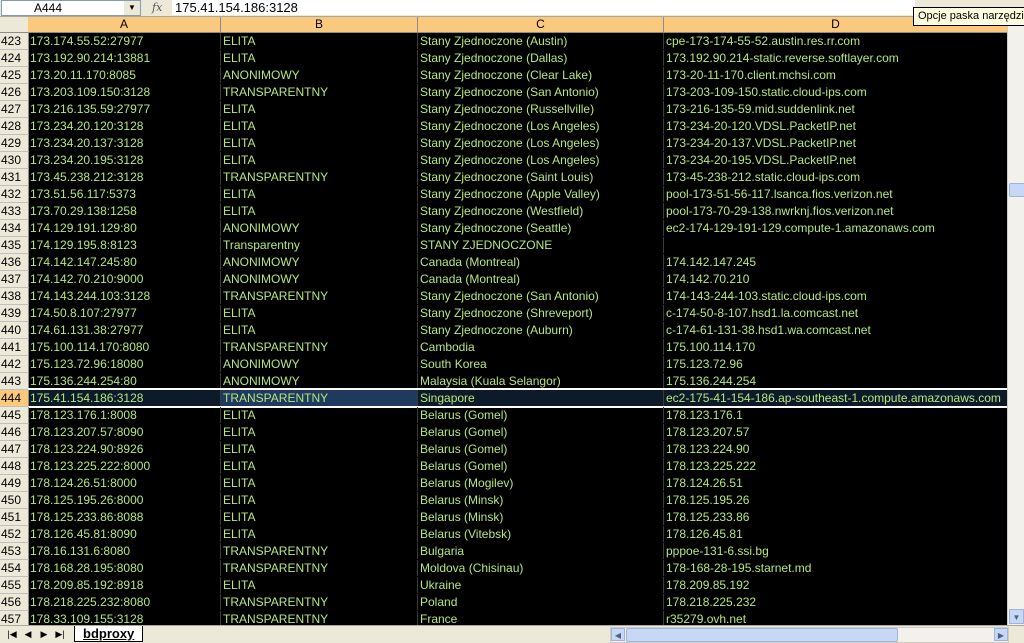 The width and height of the screenshot is (1024, 643). I want to click on cell-c: Malaysia (Kuala Selangor), so click(541, 381).